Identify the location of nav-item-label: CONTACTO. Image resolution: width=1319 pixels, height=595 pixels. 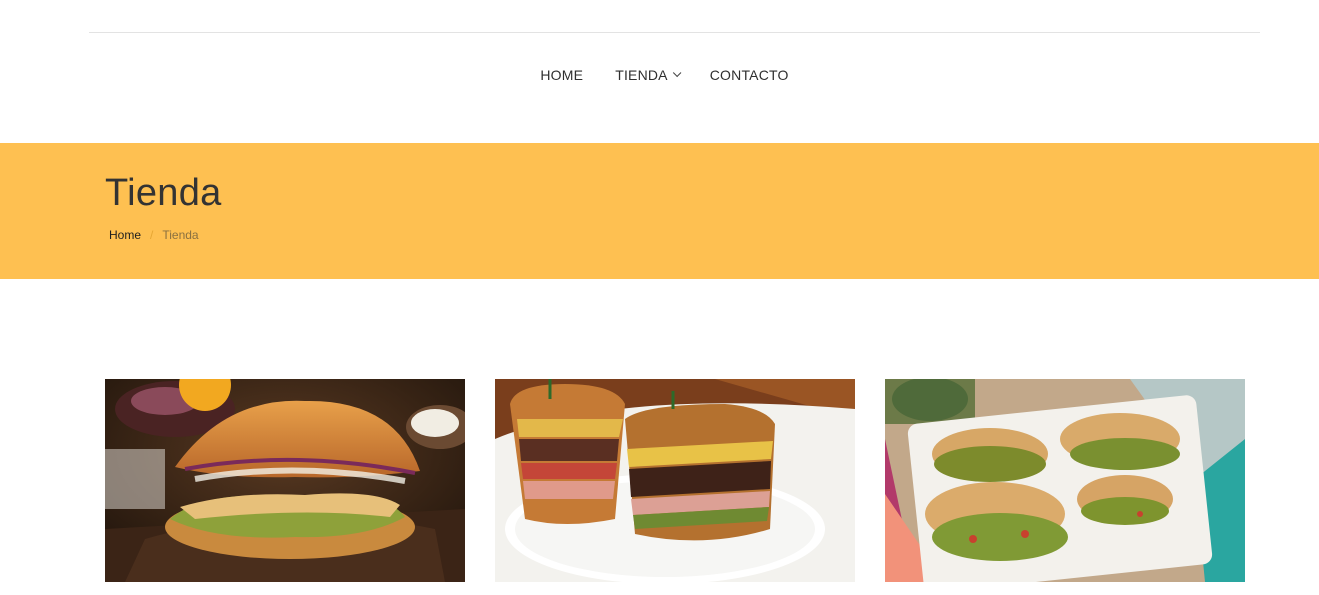
(749, 75).